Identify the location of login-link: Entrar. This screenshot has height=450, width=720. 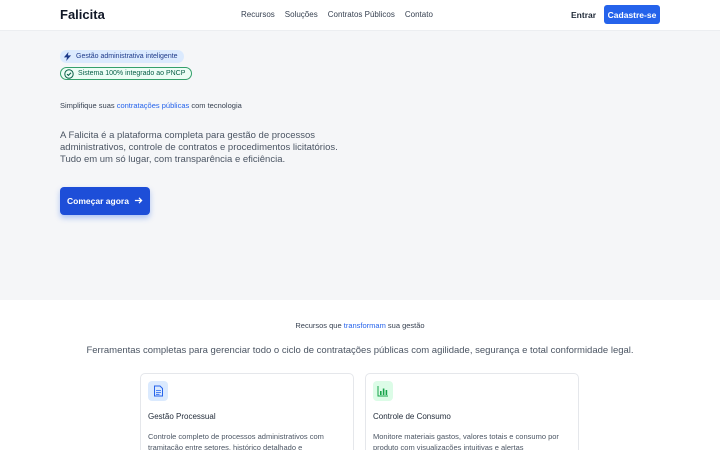
(583, 15).